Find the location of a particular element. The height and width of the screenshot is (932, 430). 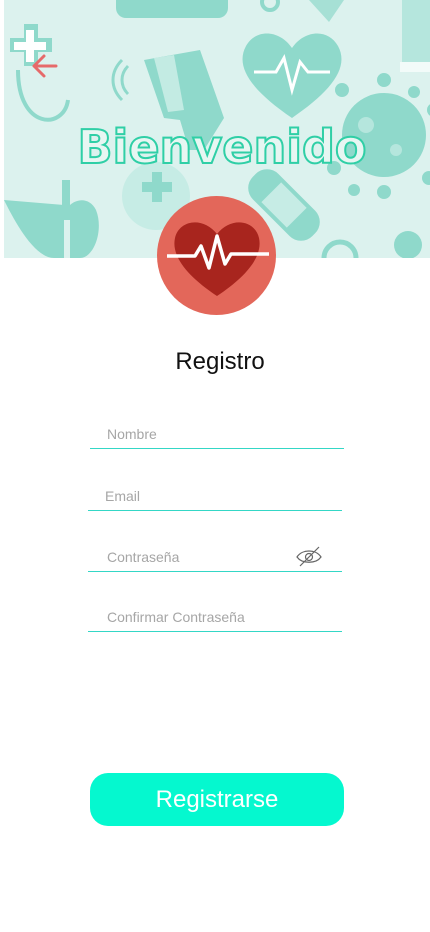

password-field is located at coordinates (215, 556).